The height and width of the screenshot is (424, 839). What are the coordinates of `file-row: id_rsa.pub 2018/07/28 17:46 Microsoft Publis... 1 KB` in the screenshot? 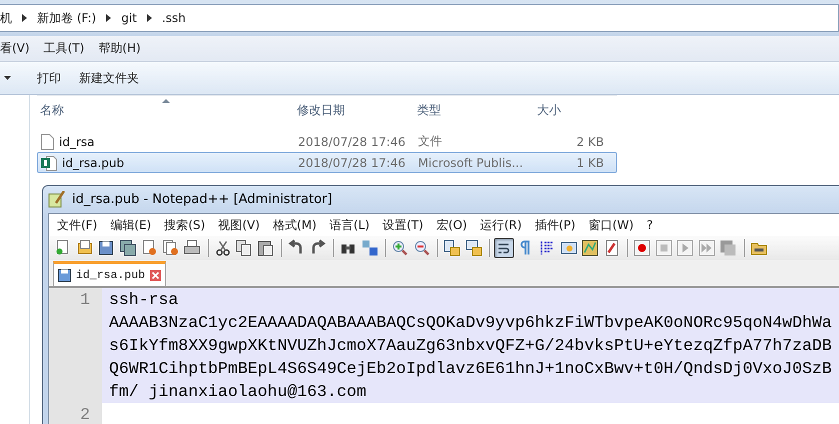 It's located at (327, 162).